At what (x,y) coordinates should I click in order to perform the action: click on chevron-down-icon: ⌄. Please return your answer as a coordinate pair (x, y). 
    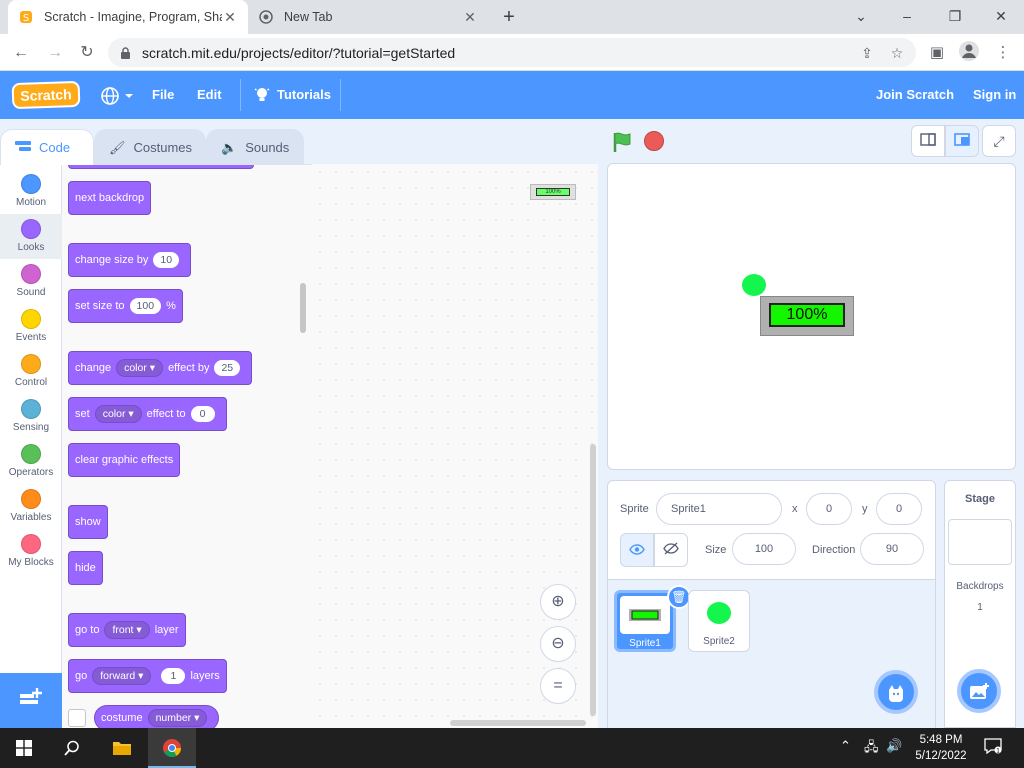
    Looking at the image, I should click on (861, 17).